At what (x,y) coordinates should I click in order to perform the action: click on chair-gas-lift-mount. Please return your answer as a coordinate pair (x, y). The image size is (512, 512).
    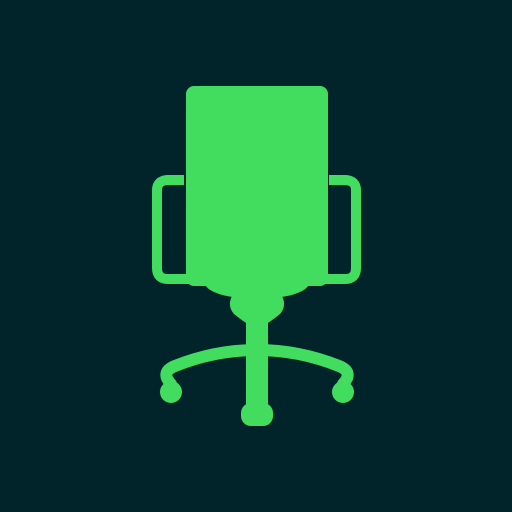
    Looking at the image, I should click on (257, 310).